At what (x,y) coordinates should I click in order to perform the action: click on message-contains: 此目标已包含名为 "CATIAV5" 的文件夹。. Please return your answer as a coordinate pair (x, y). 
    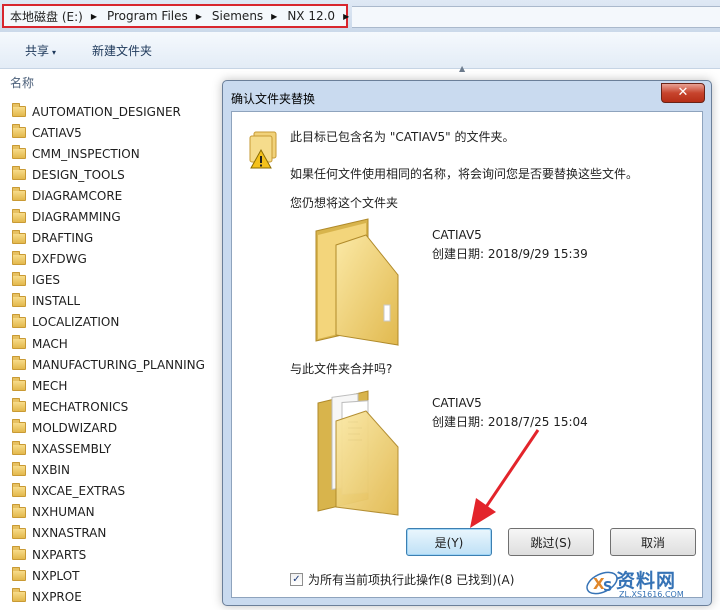
    Looking at the image, I should click on (402, 137).